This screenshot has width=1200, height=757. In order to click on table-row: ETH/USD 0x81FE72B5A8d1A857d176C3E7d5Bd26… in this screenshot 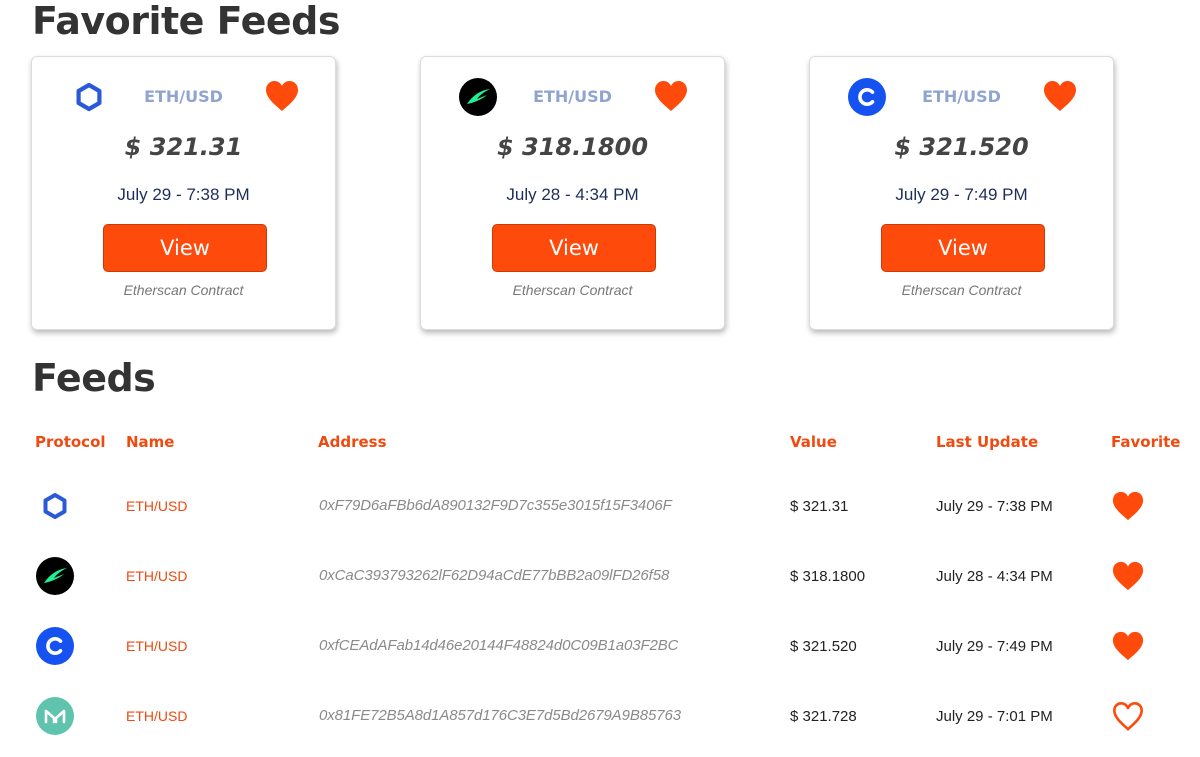, I will do `click(600, 727)`.